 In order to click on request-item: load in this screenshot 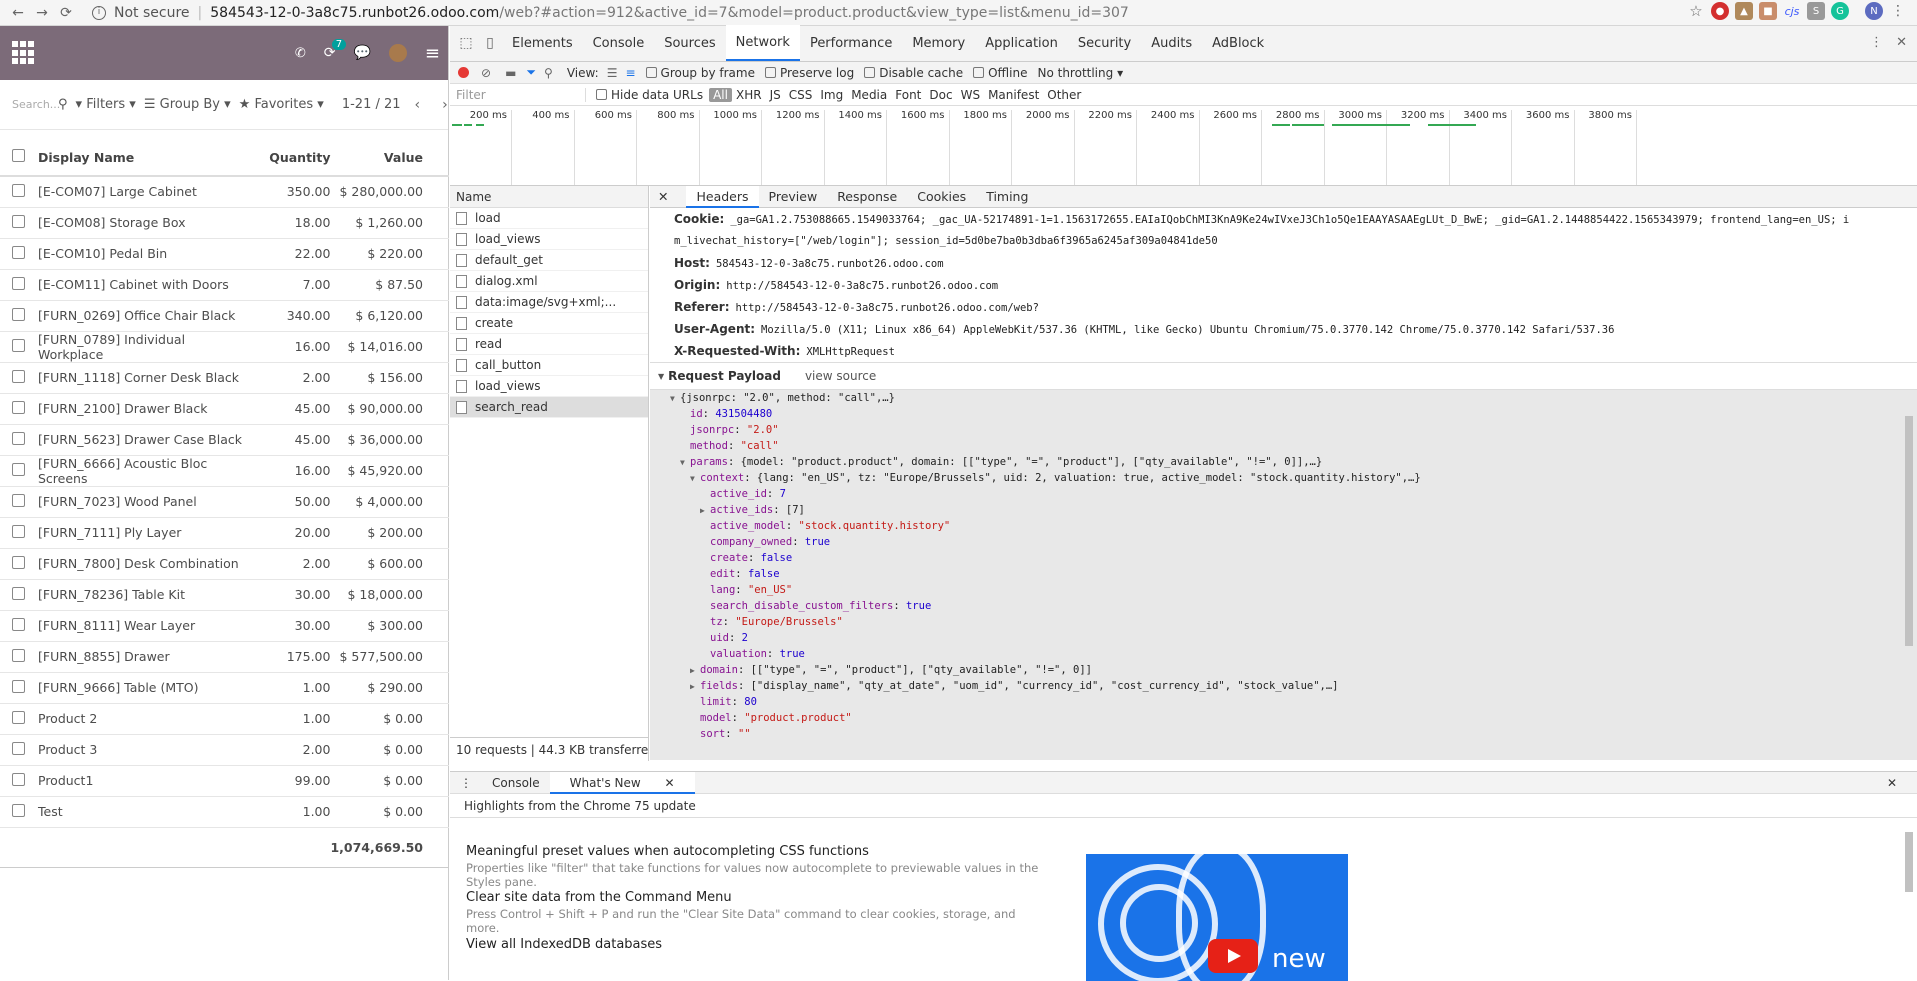, I will do `click(549, 218)`.